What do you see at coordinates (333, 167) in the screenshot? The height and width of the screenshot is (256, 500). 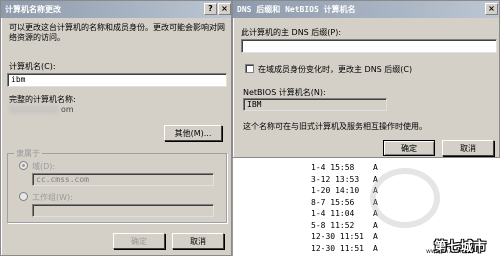 I see `list-item-date: 1-4 15:58` at bounding box center [333, 167].